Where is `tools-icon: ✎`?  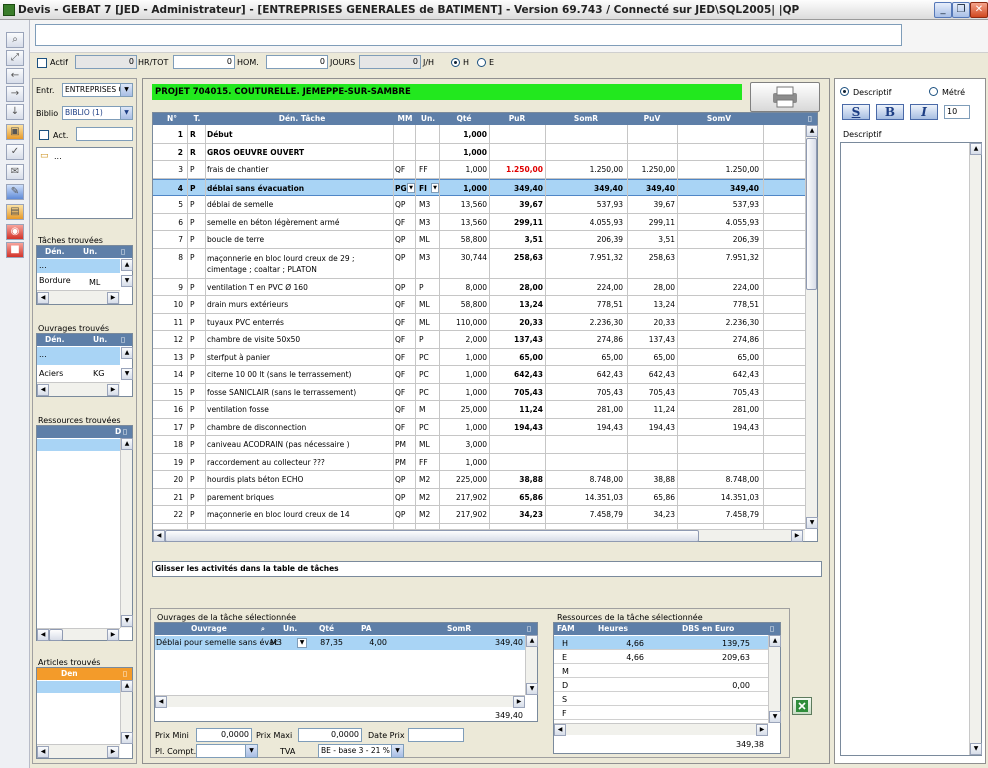 tools-icon: ✎ is located at coordinates (15, 192).